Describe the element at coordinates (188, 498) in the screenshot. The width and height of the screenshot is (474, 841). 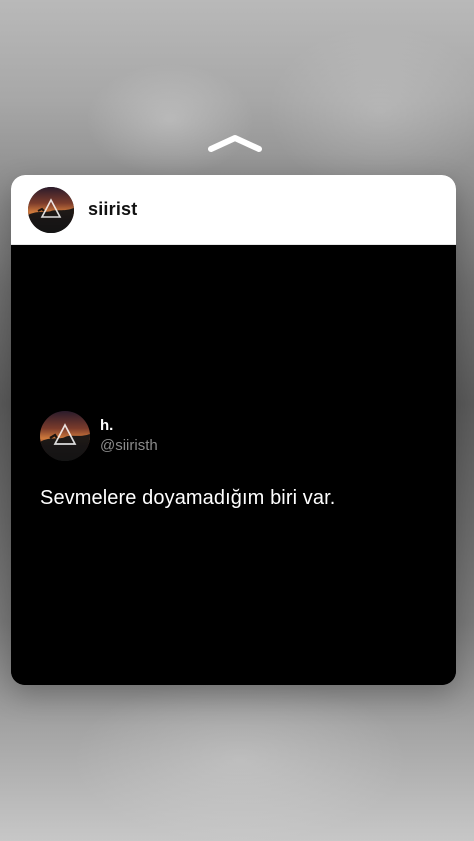
I see `tweet-text: Sevmelere doyamadığım biri var.` at that location.